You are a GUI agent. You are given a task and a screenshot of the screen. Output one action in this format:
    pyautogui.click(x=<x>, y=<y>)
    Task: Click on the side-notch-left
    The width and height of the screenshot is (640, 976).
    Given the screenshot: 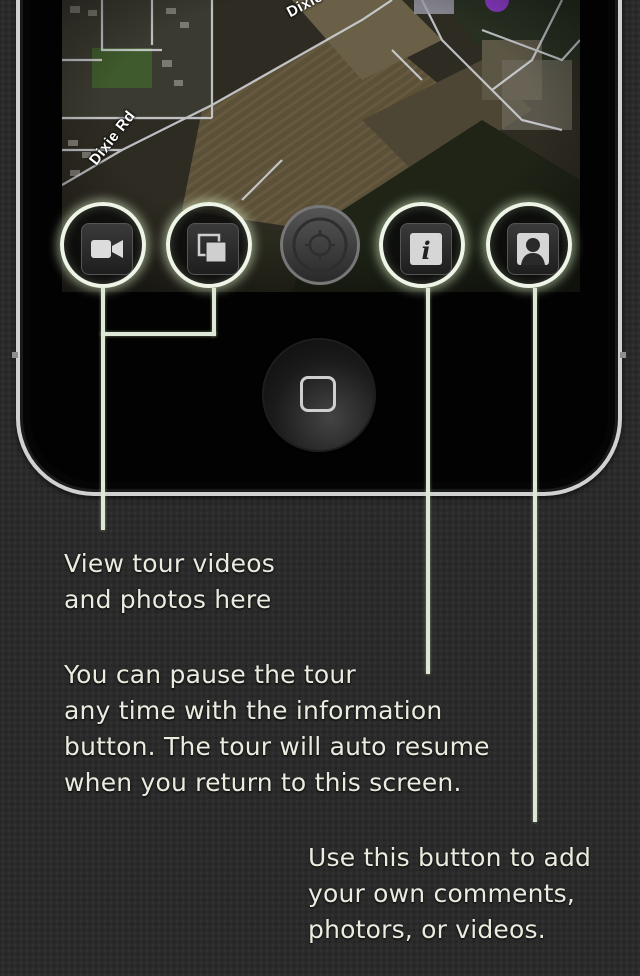 What is the action you would take?
    pyautogui.click(x=15, y=355)
    